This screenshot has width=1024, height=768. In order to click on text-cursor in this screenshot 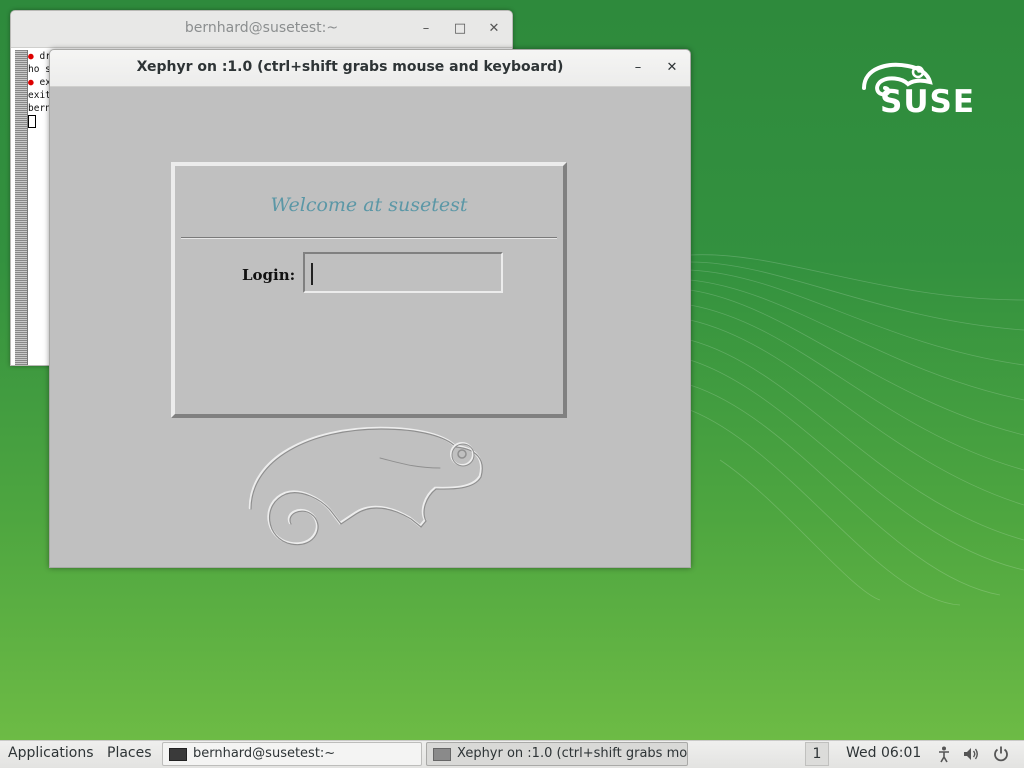, I will do `click(312, 274)`.